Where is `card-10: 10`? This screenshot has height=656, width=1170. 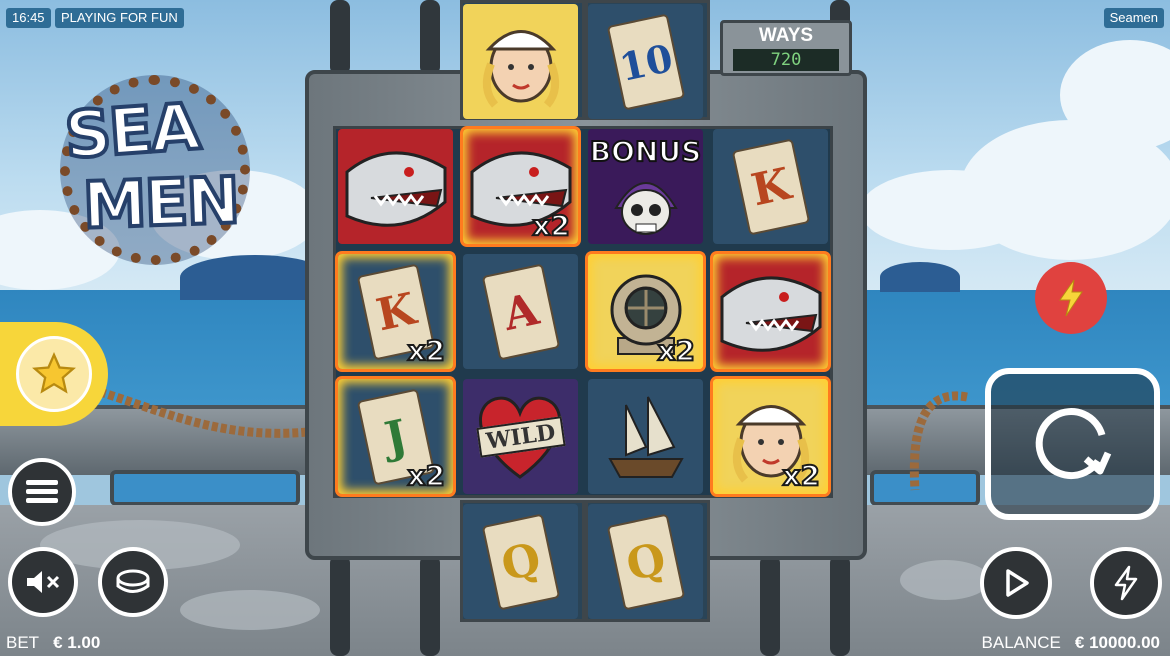 card-10: 10 is located at coordinates (645, 61).